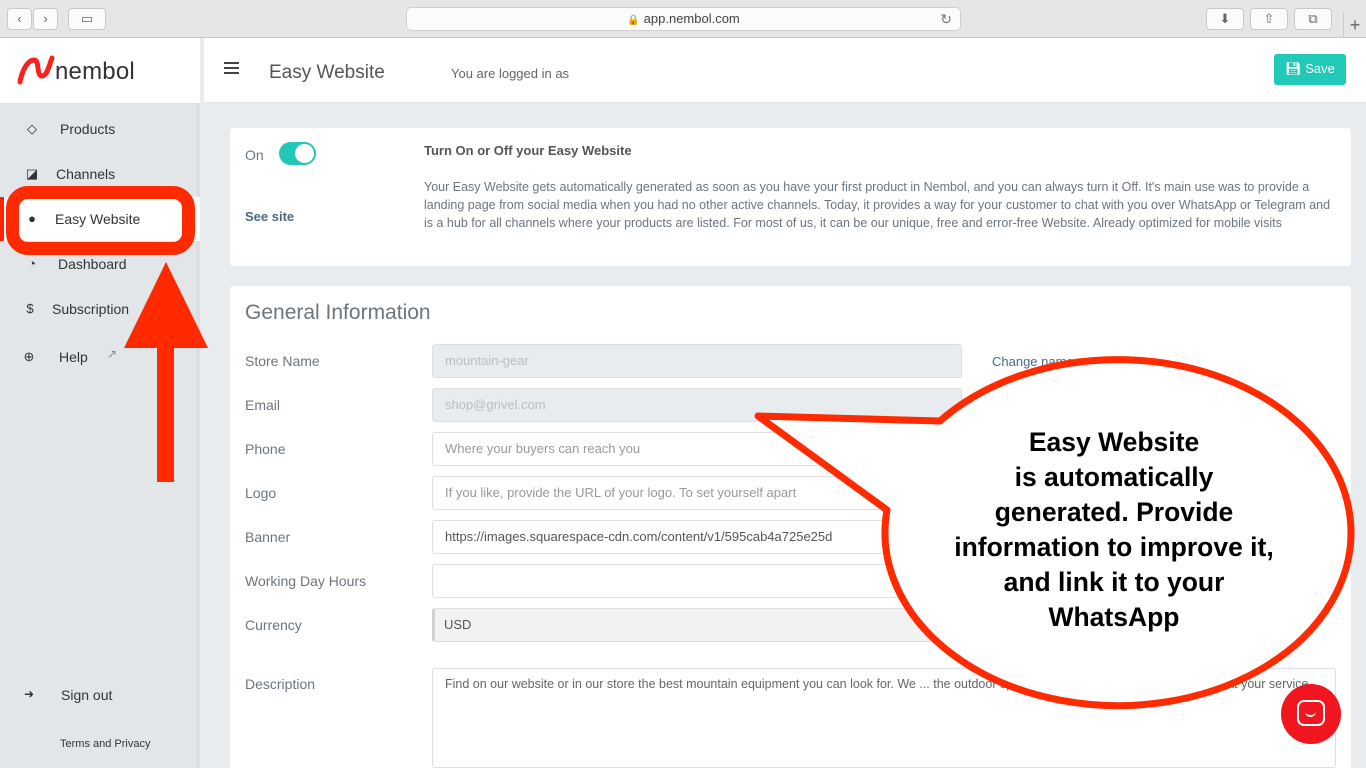 This screenshot has height=768, width=1366. What do you see at coordinates (691, 18) in the screenshot?
I see `url-text: app.nembol.com` at bounding box center [691, 18].